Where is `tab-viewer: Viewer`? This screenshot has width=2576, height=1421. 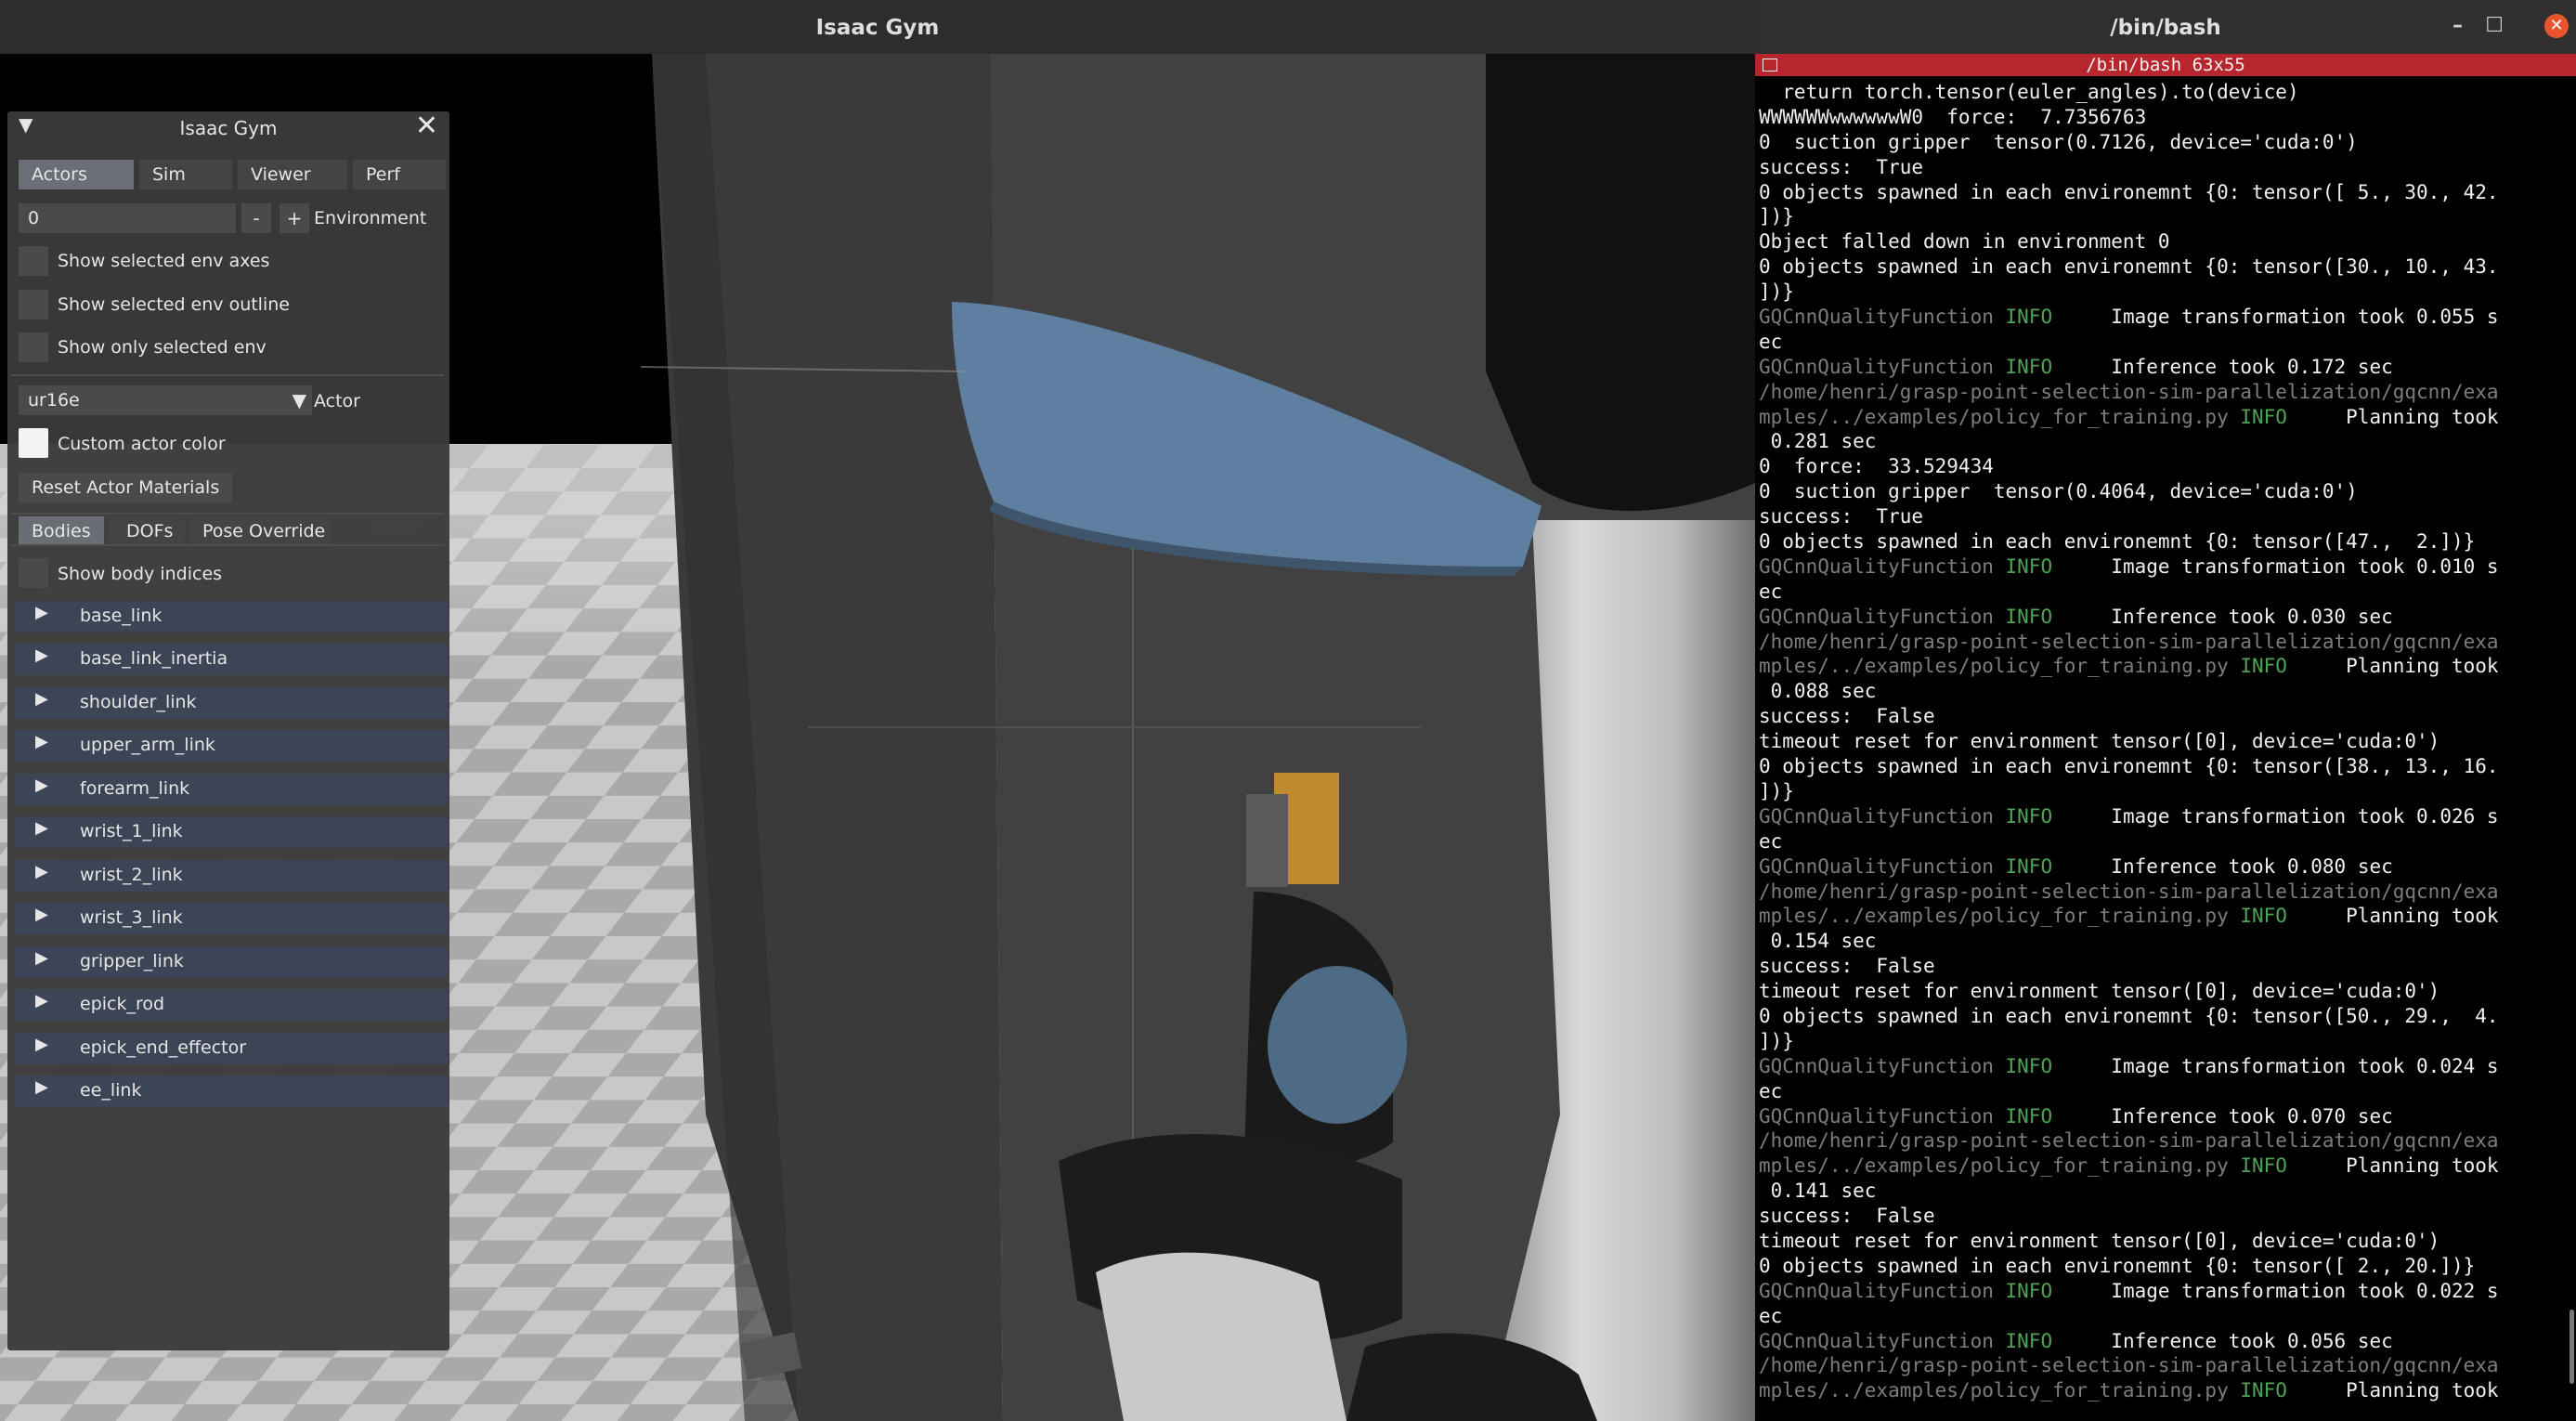 tab-viewer: Viewer is located at coordinates (292, 174).